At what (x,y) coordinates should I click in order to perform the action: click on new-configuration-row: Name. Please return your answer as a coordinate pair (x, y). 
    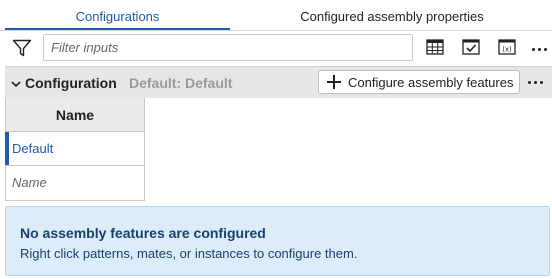
    Looking at the image, I should click on (75, 183).